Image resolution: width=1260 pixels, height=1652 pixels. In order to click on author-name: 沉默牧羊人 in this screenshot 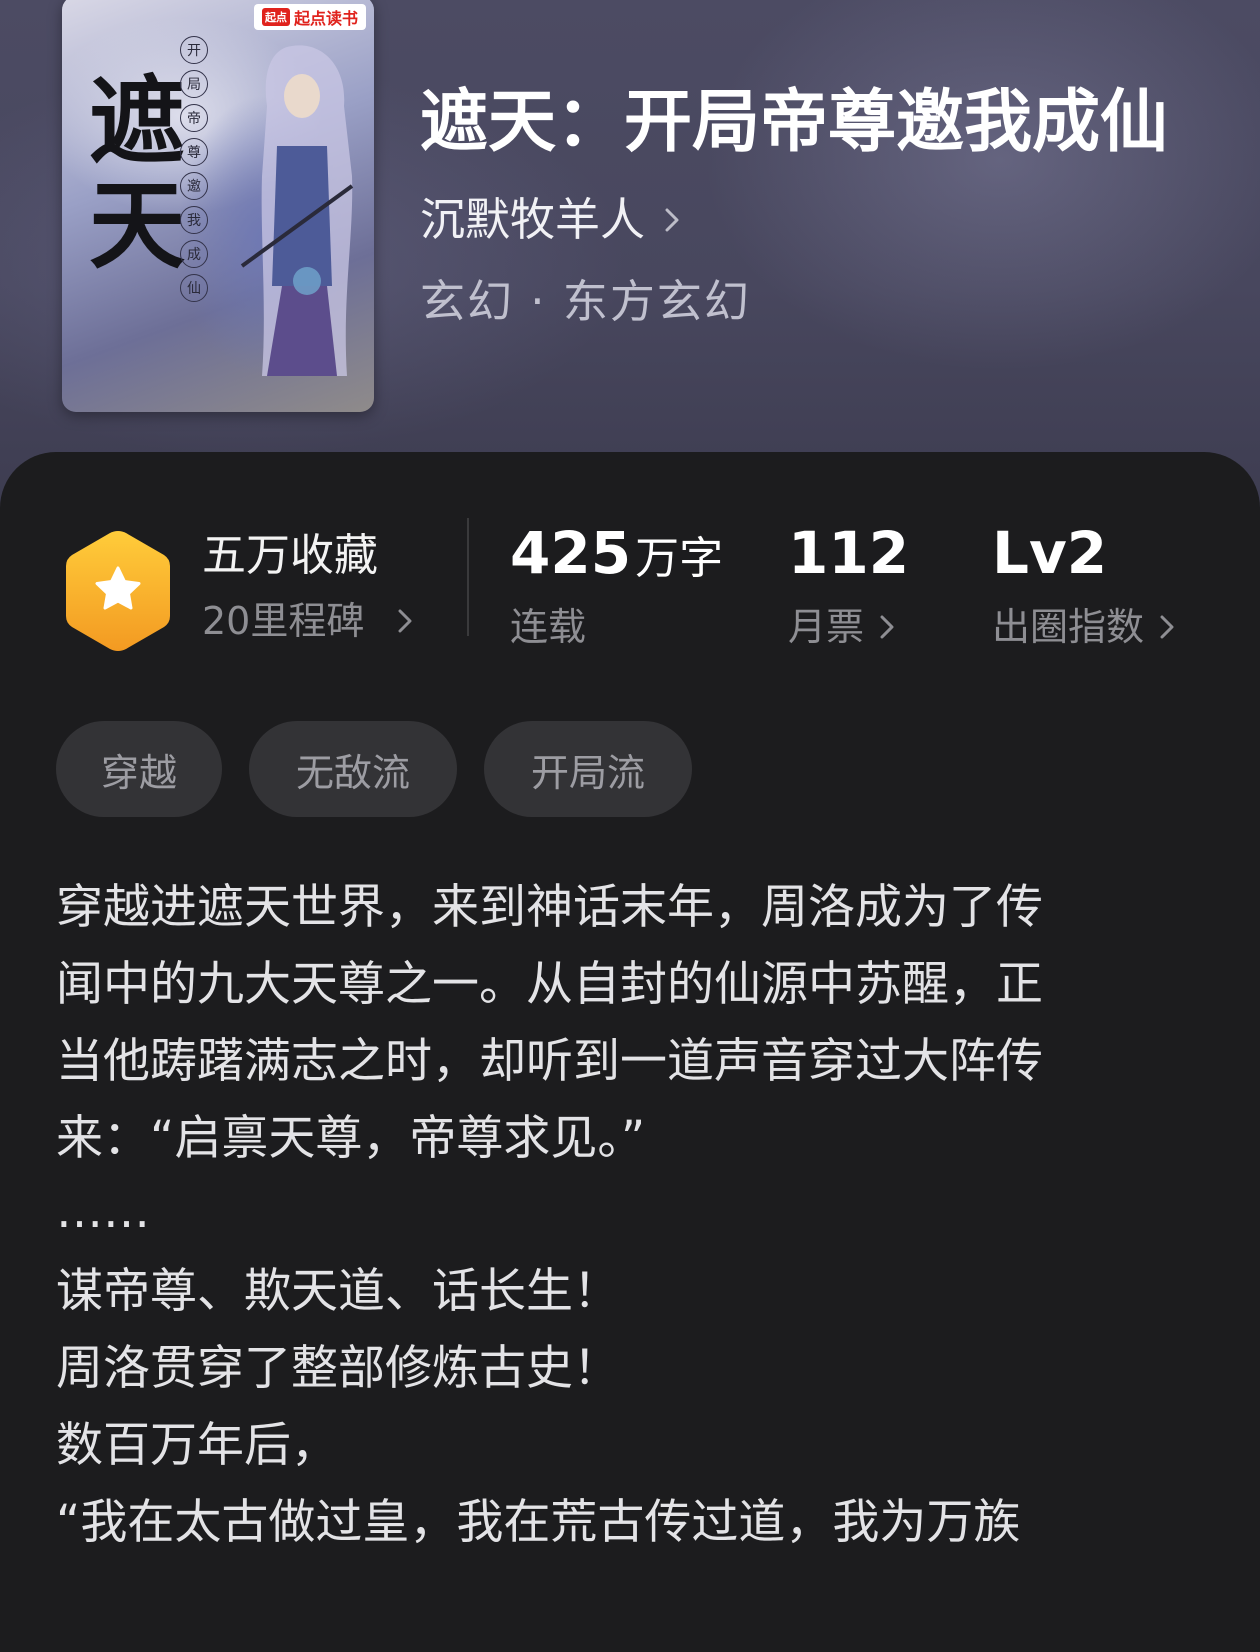, I will do `click(533, 219)`.